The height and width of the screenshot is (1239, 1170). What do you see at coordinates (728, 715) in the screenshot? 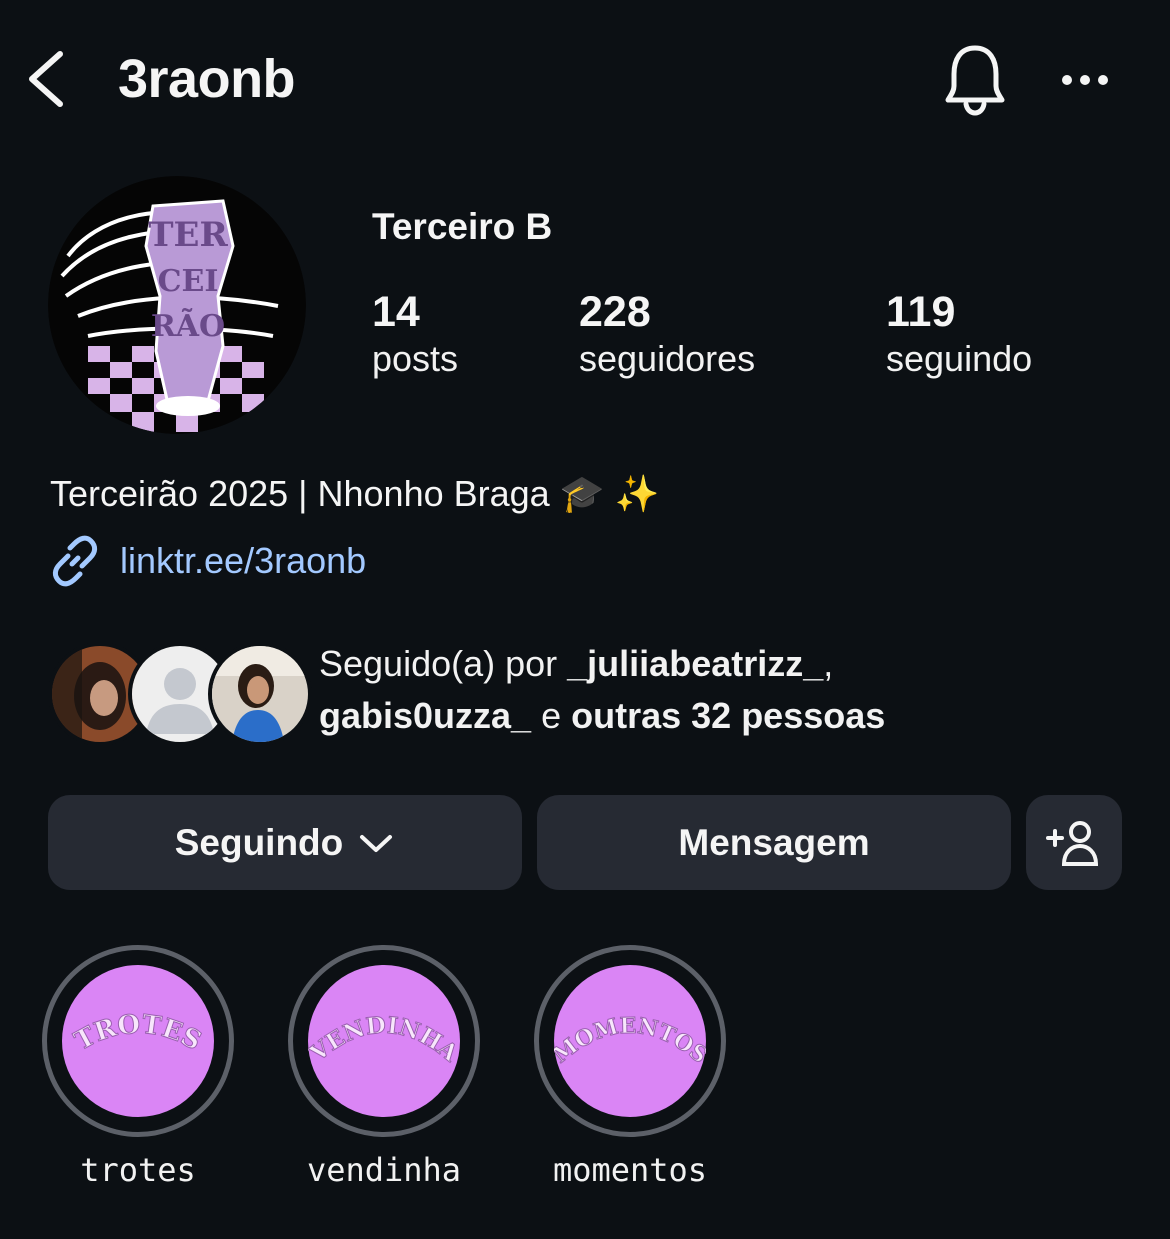
I see `followed-by-others: outras 32 pessoas` at bounding box center [728, 715].